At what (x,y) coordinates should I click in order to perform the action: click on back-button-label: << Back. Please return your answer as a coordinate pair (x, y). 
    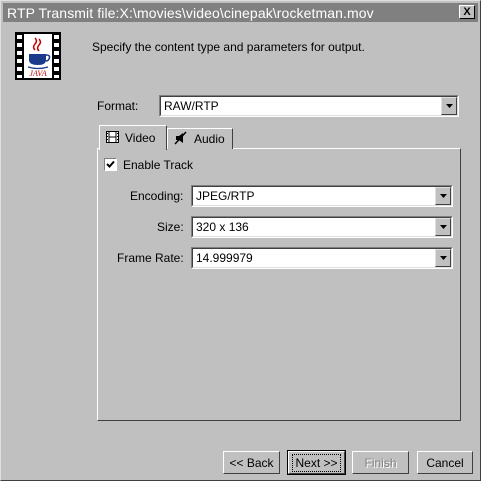
    Looking at the image, I should click on (251, 462).